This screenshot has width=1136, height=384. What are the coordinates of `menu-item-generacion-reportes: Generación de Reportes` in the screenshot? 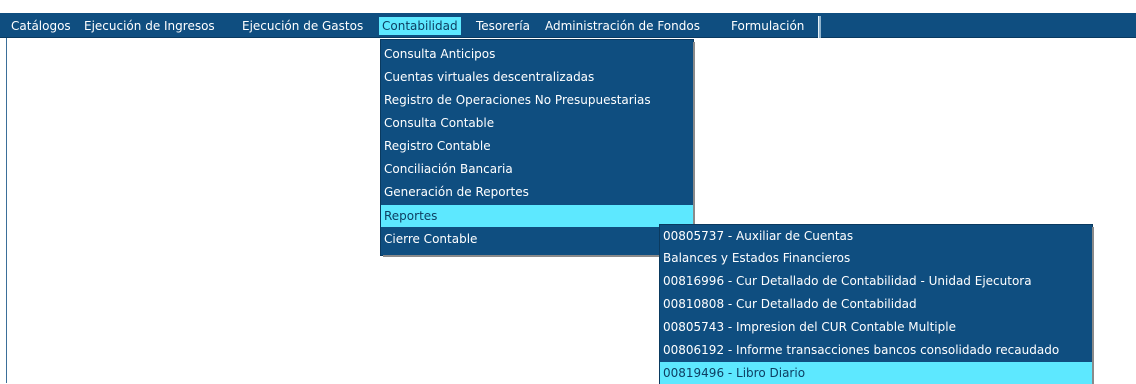 It's located at (537, 192).